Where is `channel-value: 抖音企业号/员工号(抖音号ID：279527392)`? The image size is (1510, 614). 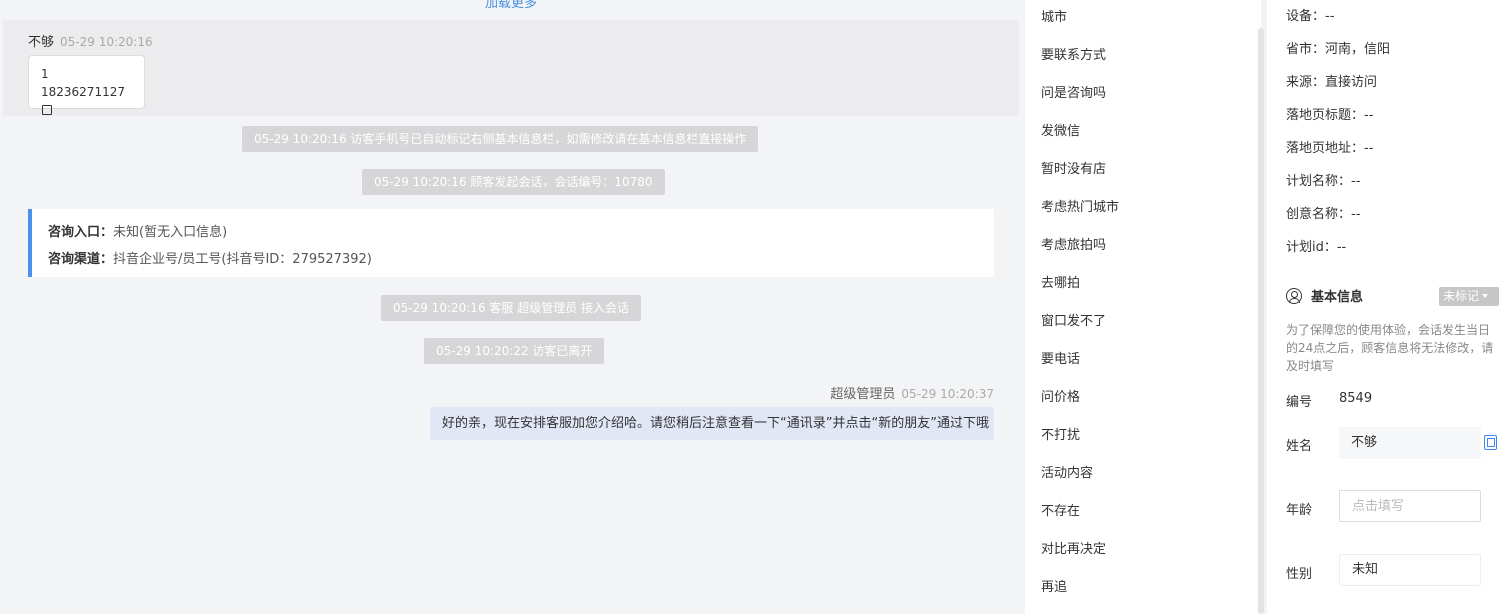 channel-value: 抖音企业号/员工号(抖音号ID：279527392) is located at coordinates (242, 259).